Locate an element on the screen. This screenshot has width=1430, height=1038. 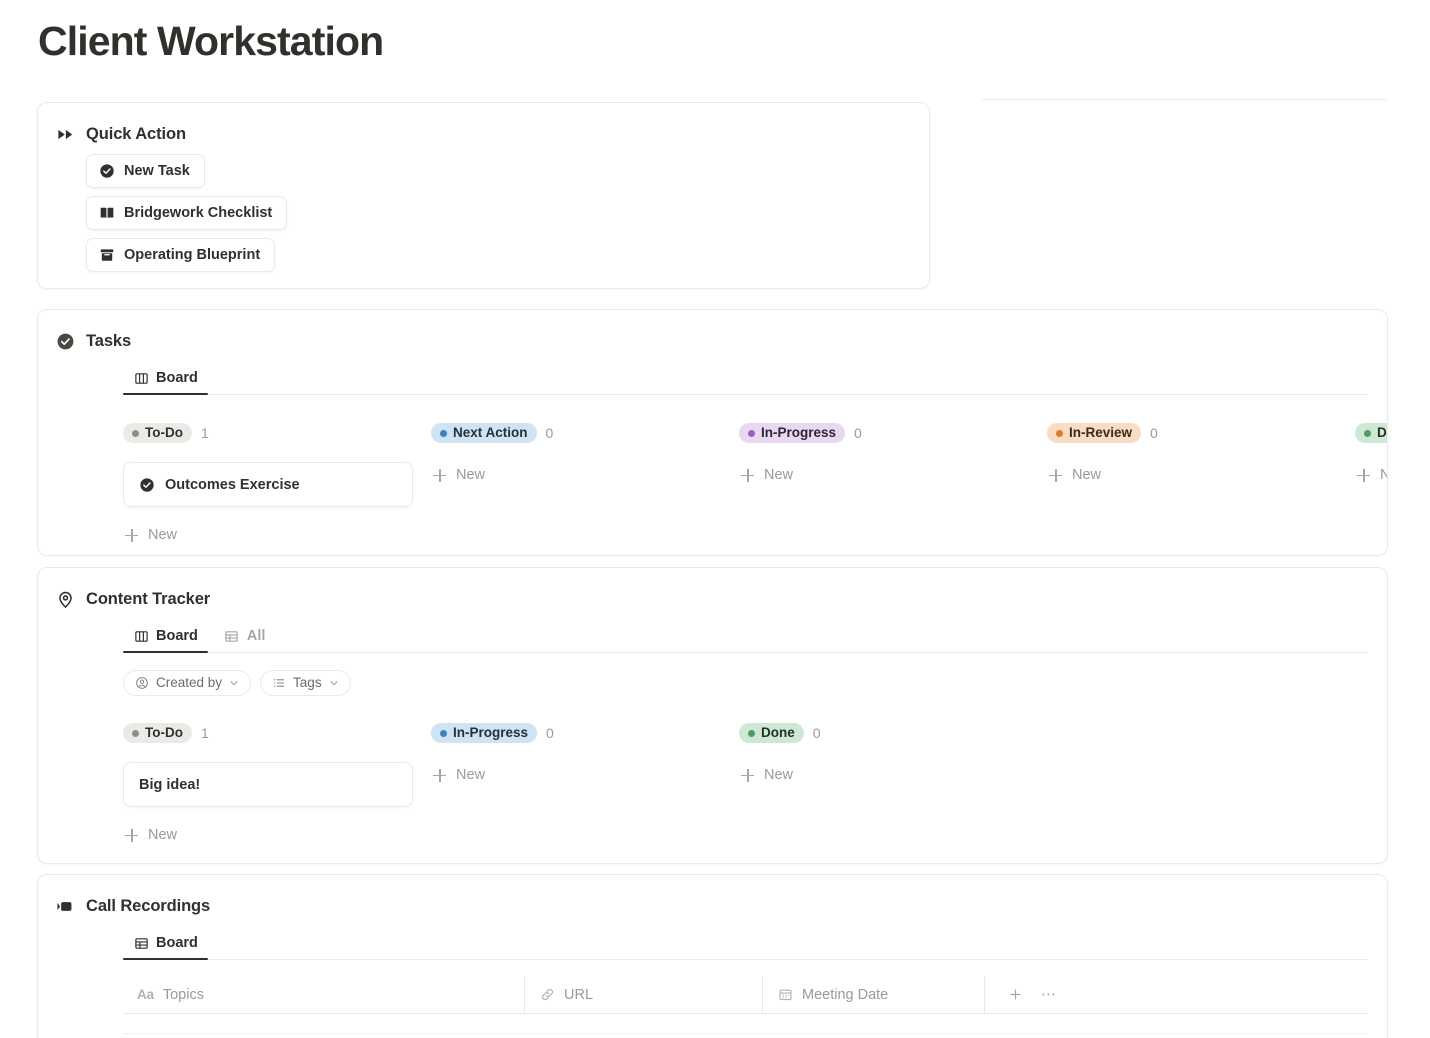
table-column-topics-label: Topics is located at coordinates (183, 994).